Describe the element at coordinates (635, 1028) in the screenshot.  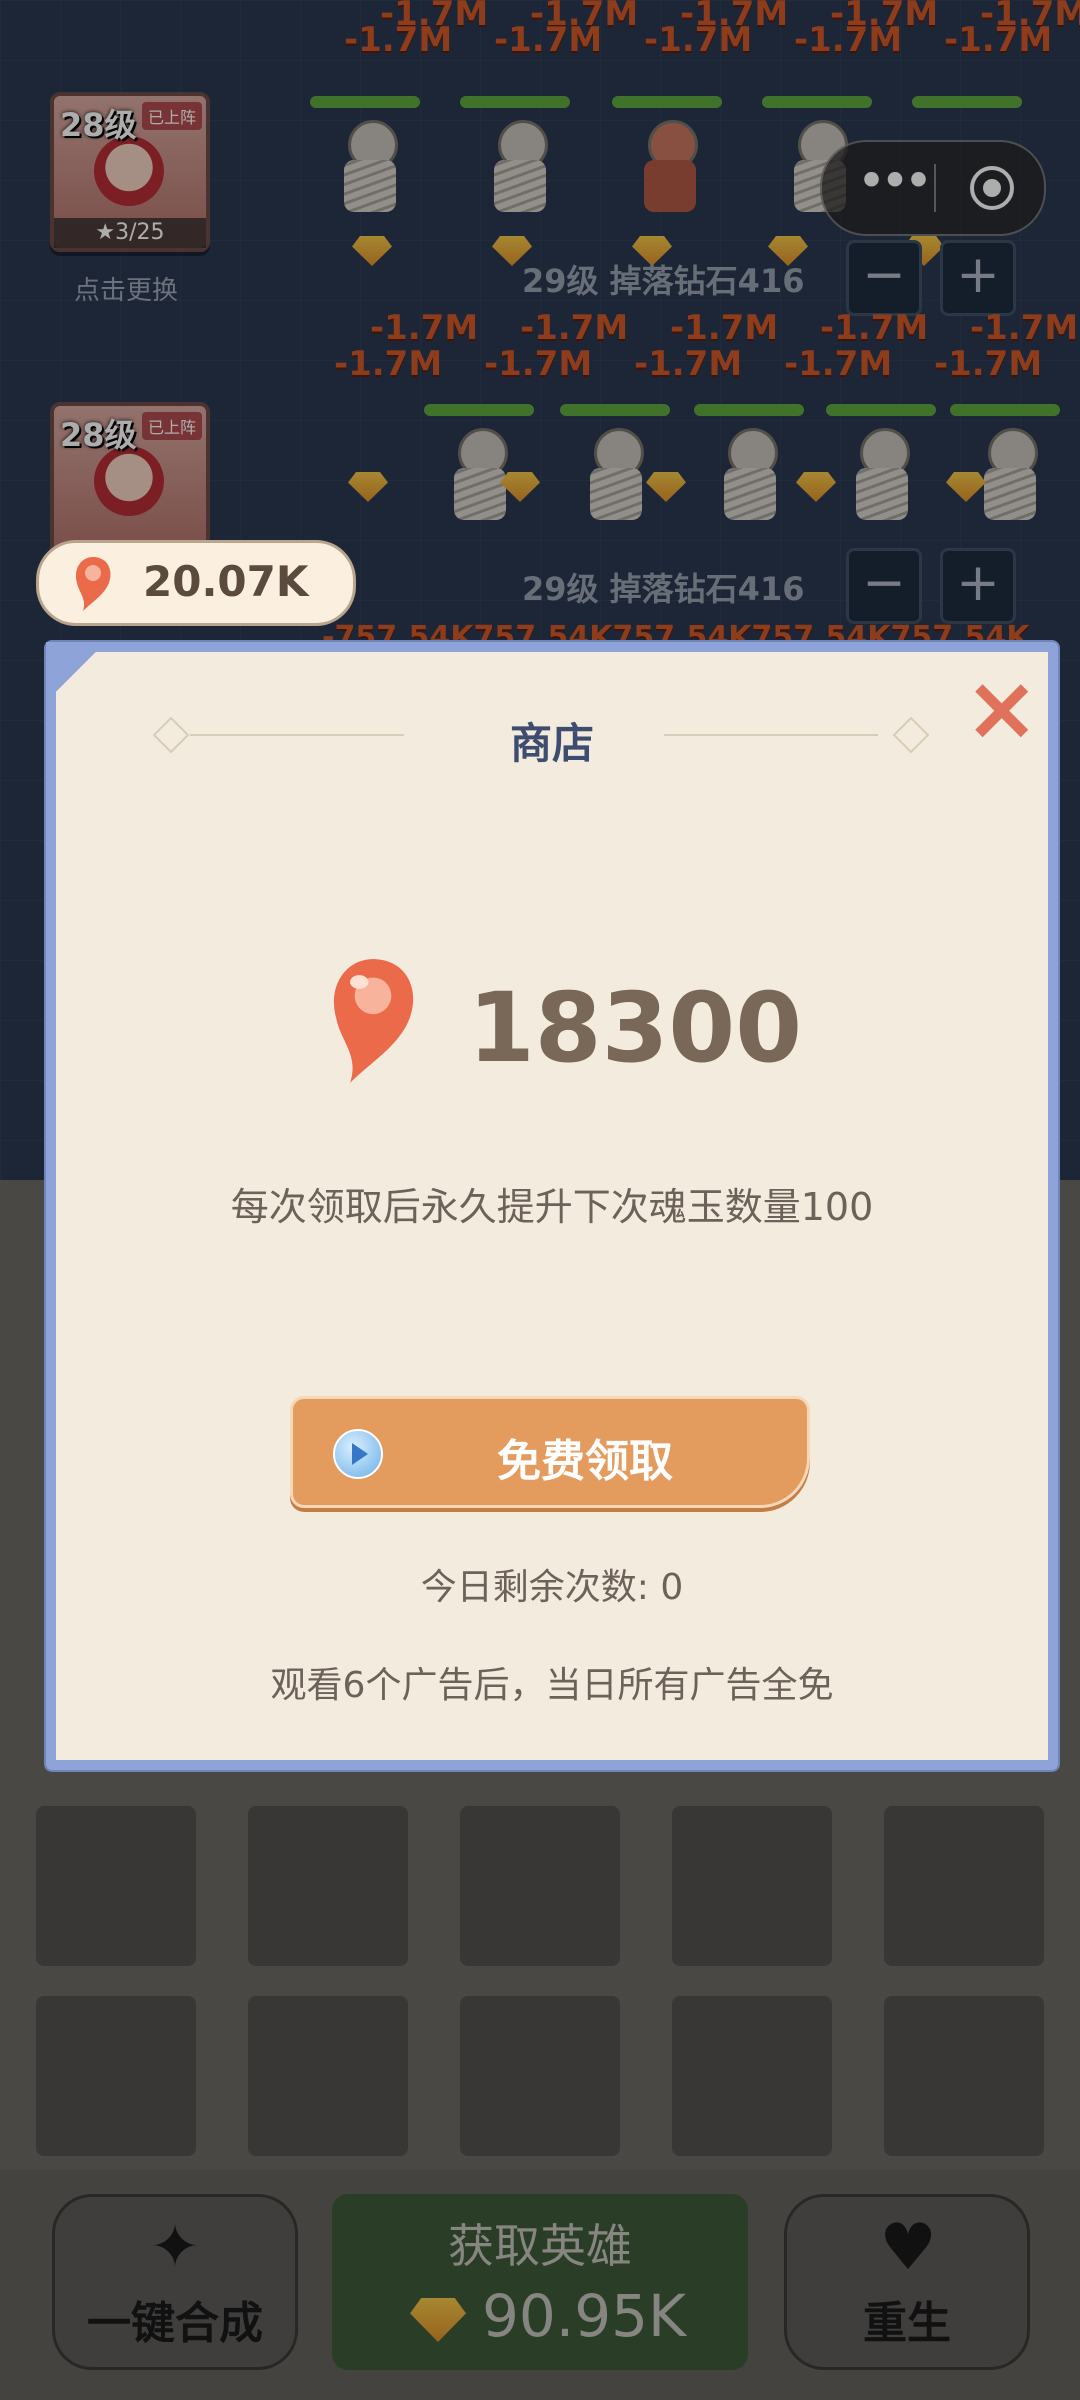
I see `reward-amount: 18300` at that location.